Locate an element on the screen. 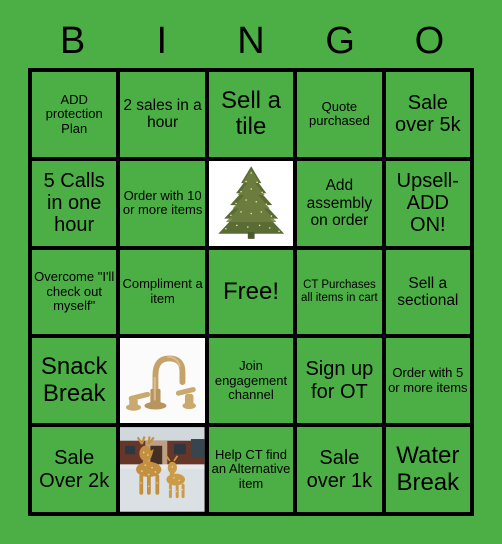 Image resolution: width=502 pixels, height=544 pixels. bingo-cell-o4: Order with 5 or more items is located at coordinates (427, 381).